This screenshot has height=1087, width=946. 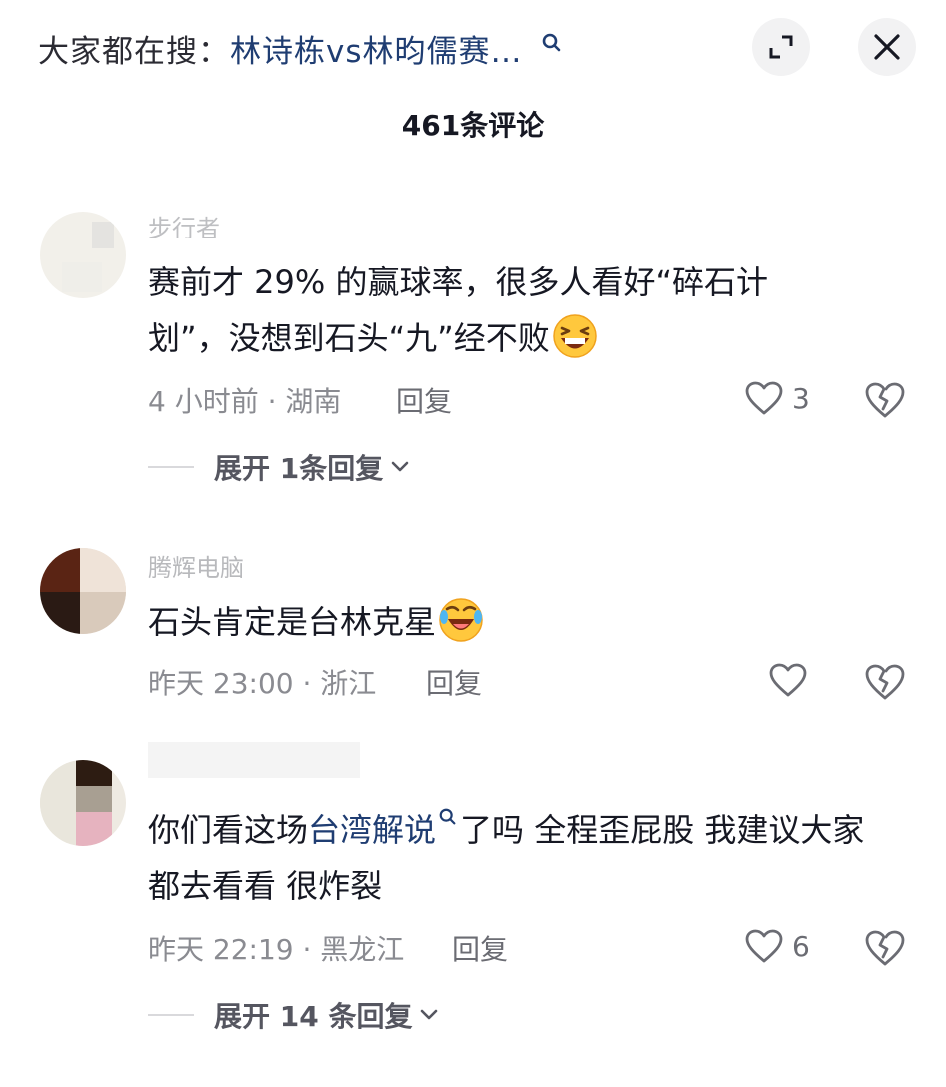 I want to click on laughing-emoji-icon, so click(x=575, y=336).